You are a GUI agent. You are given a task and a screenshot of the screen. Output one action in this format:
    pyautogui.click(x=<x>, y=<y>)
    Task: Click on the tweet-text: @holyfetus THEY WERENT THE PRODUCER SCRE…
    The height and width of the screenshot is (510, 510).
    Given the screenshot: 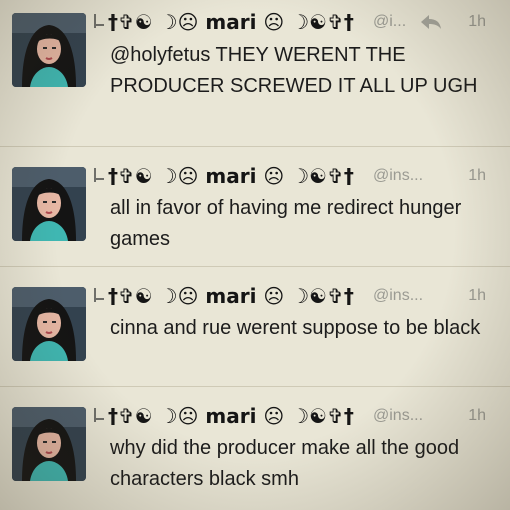 What is the action you would take?
    pyautogui.click(x=294, y=70)
    